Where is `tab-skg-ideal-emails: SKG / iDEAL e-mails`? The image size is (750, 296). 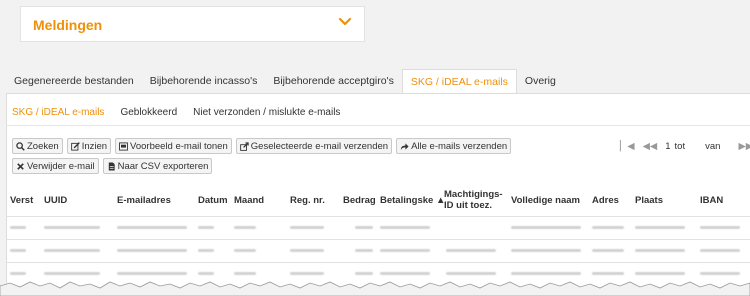
tab-skg-ideal-emails: SKG / iDEAL e-mails is located at coordinates (459, 81).